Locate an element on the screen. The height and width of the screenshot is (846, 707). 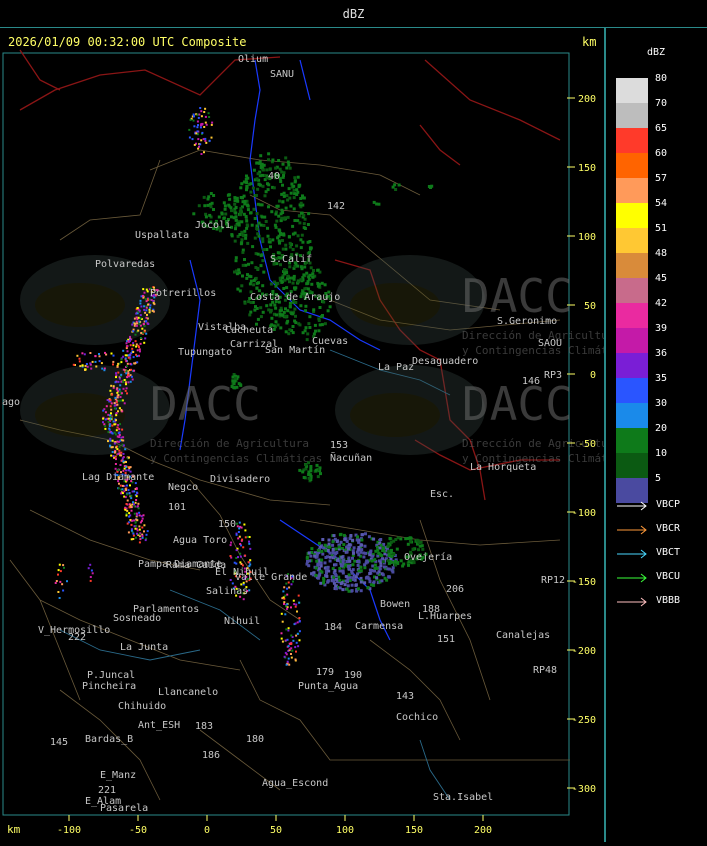
arrow-icon is located at coordinates (632, 506).